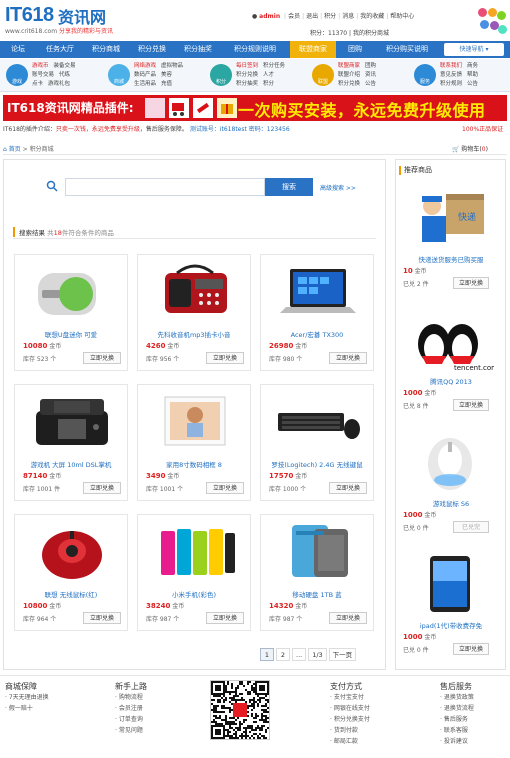  What do you see at coordinates (145, 75) in the screenshot?
I see `subnav-link: 数码产品` at bounding box center [145, 75].